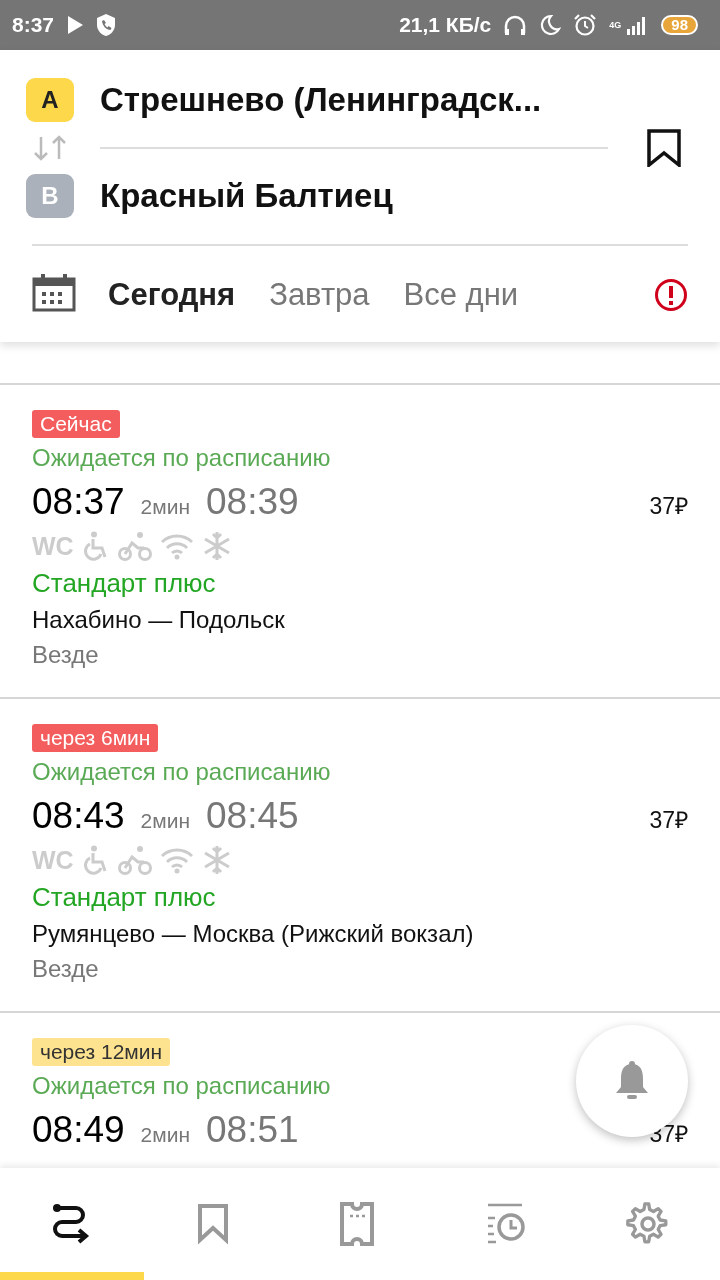  What do you see at coordinates (78, 502) in the screenshot?
I see `departure-time: 08:37` at bounding box center [78, 502].